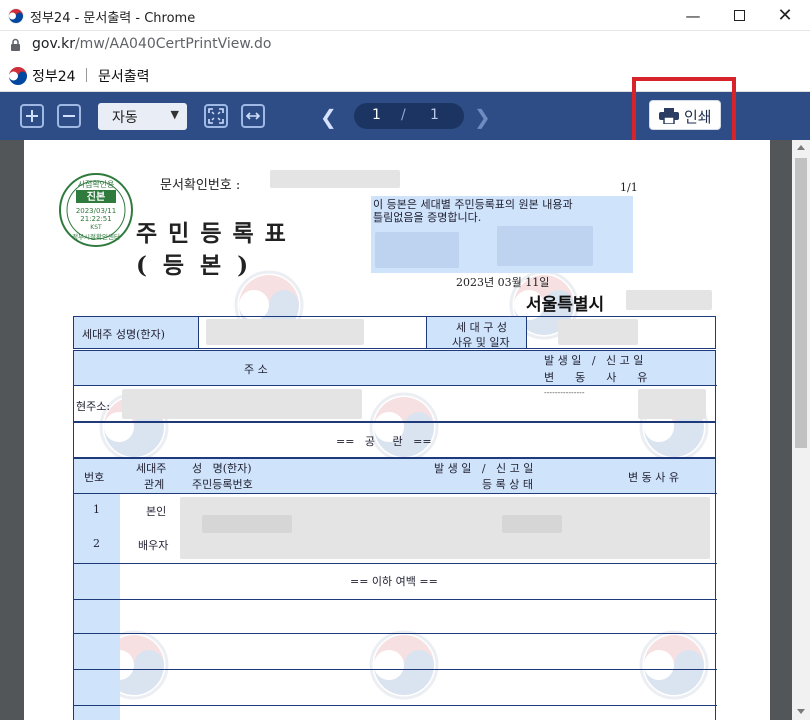 The width and height of the screenshot is (810, 720). I want to click on doc-number-label: 문서확인번호 :, so click(200, 185).